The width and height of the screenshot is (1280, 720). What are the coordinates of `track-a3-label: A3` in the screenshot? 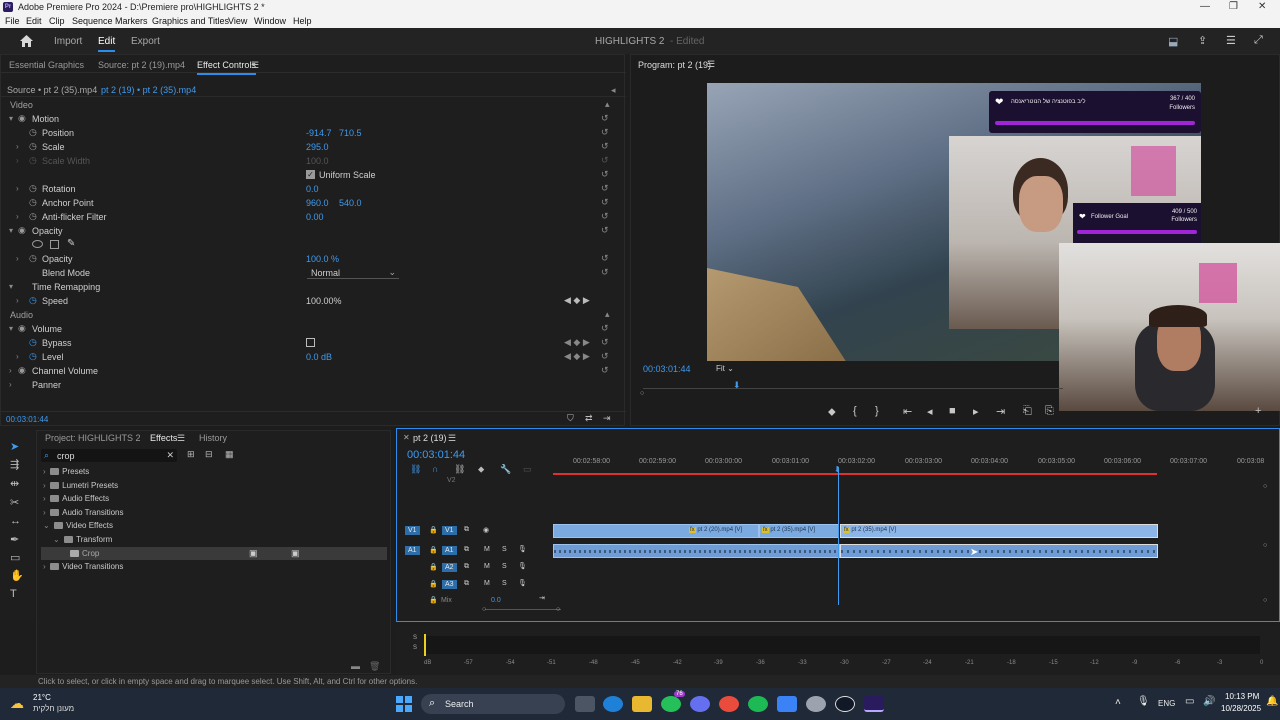 It's located at (449, 584).